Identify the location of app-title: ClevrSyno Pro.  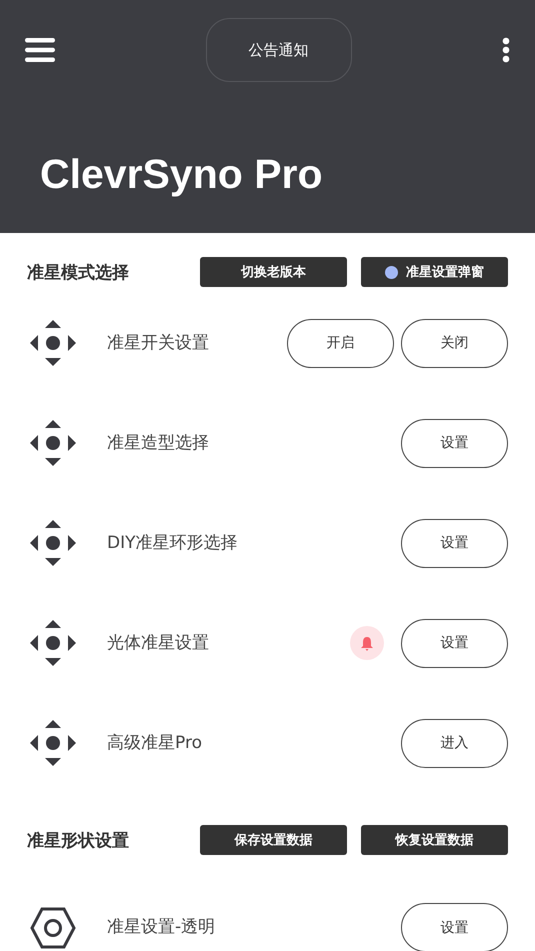
(182, 174).